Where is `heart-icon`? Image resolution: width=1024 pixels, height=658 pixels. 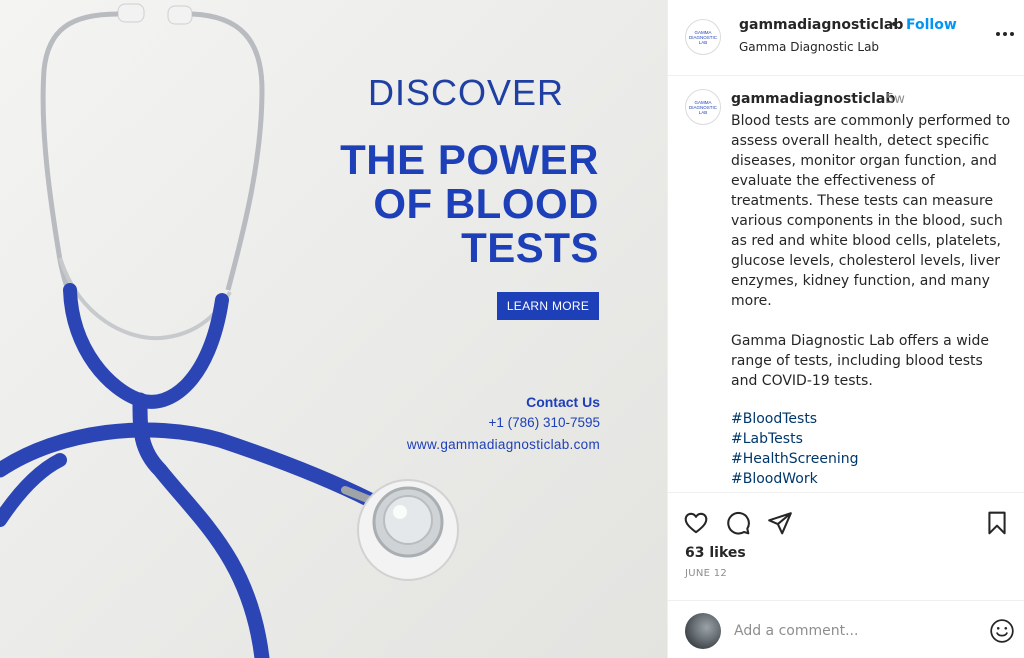 heart-icon is located at coordinates (696, 523).